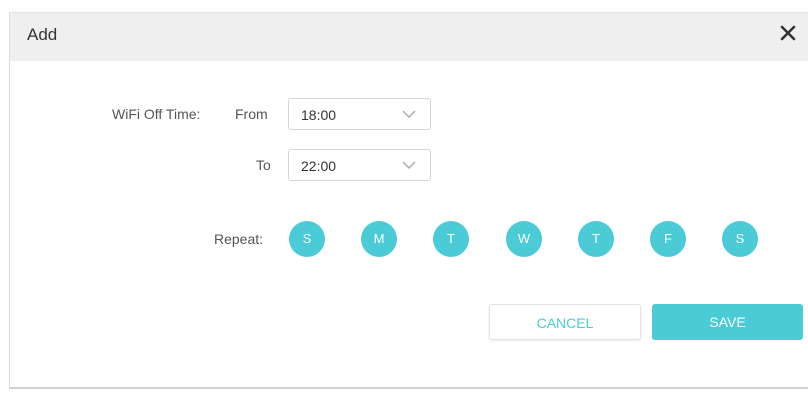 The height and width of the screenshot is (394, 808). I want to click on to-time-select: 22:00, so click(359, 165).